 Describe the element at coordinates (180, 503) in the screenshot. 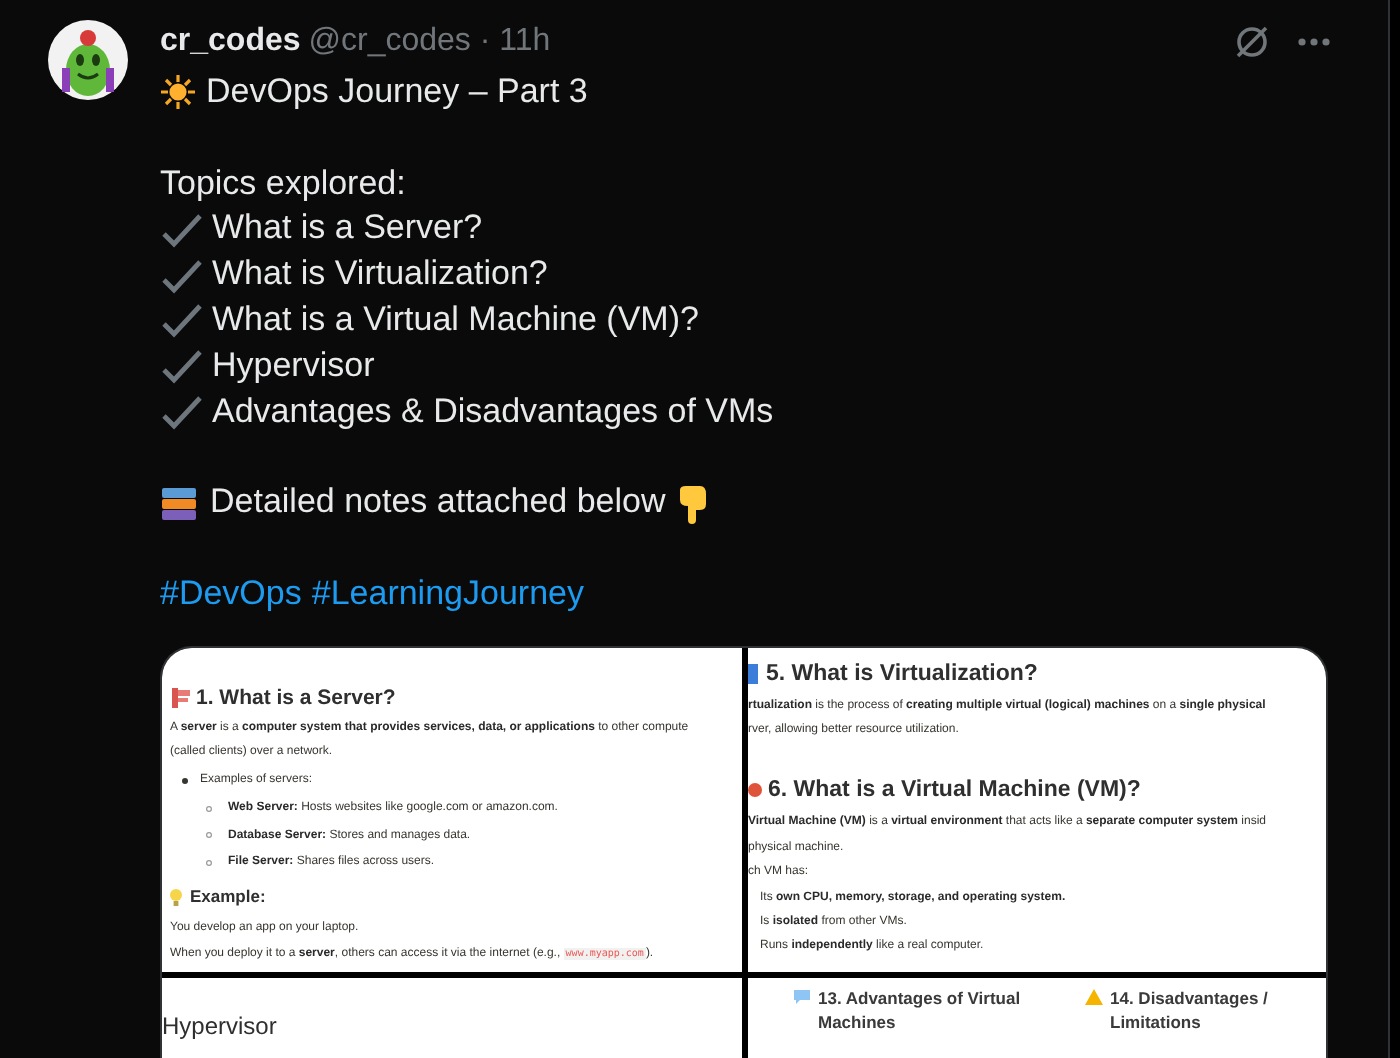

I see `books-icon` at that location.